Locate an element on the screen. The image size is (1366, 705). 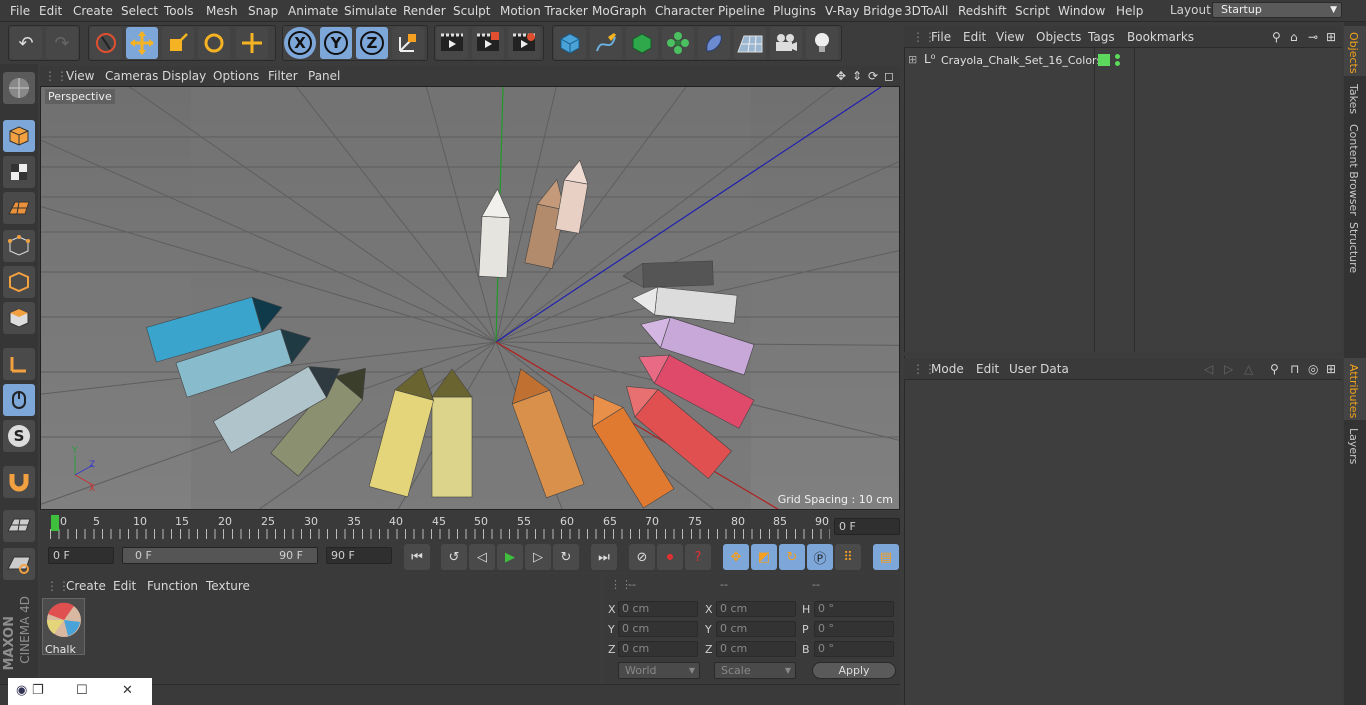
scale-tool-icon is located at coordinates (178, 43).